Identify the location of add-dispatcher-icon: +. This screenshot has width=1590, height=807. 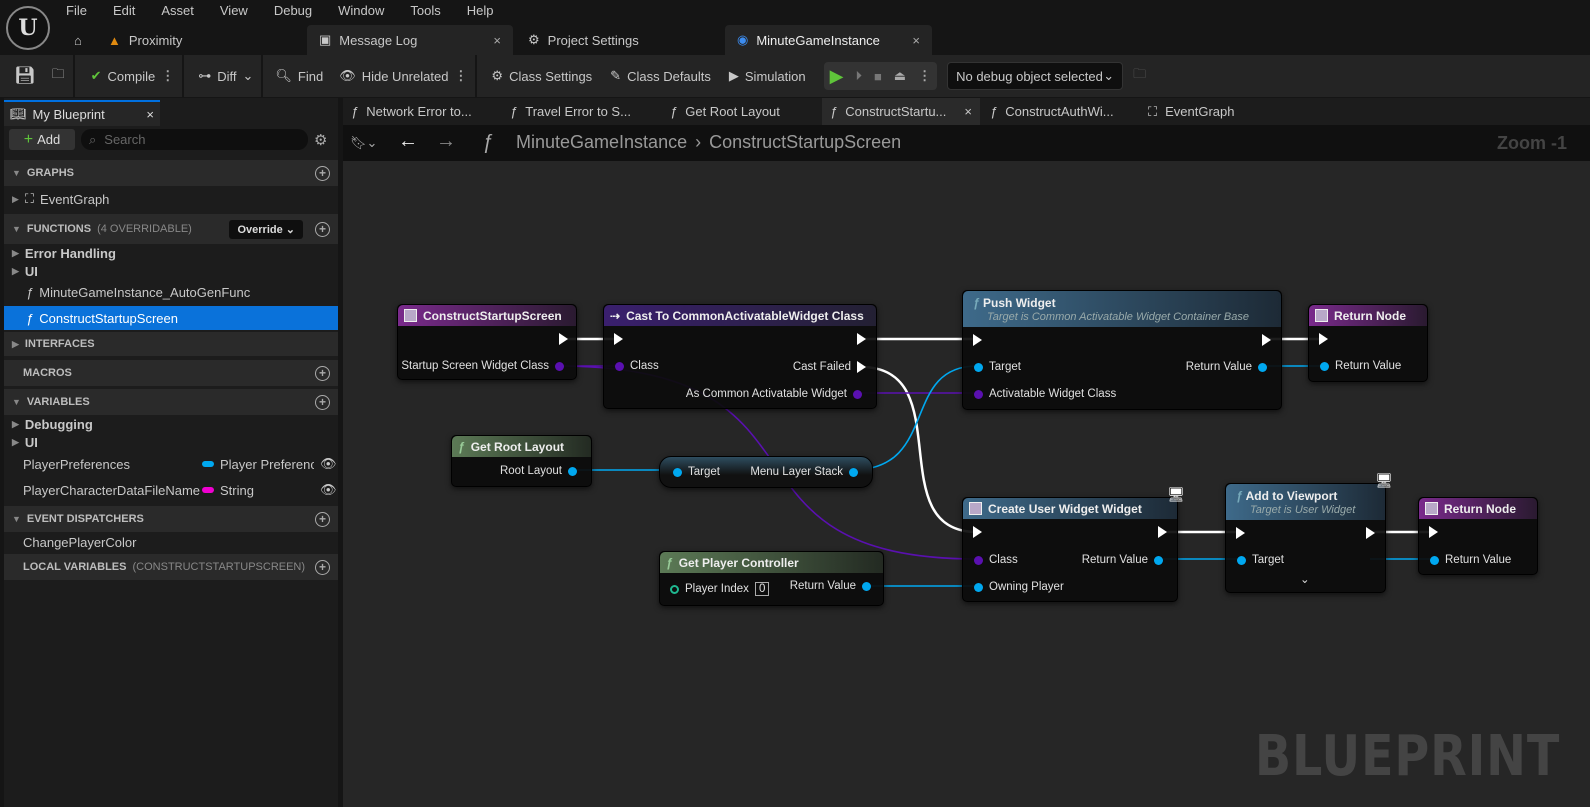
(322, 519).